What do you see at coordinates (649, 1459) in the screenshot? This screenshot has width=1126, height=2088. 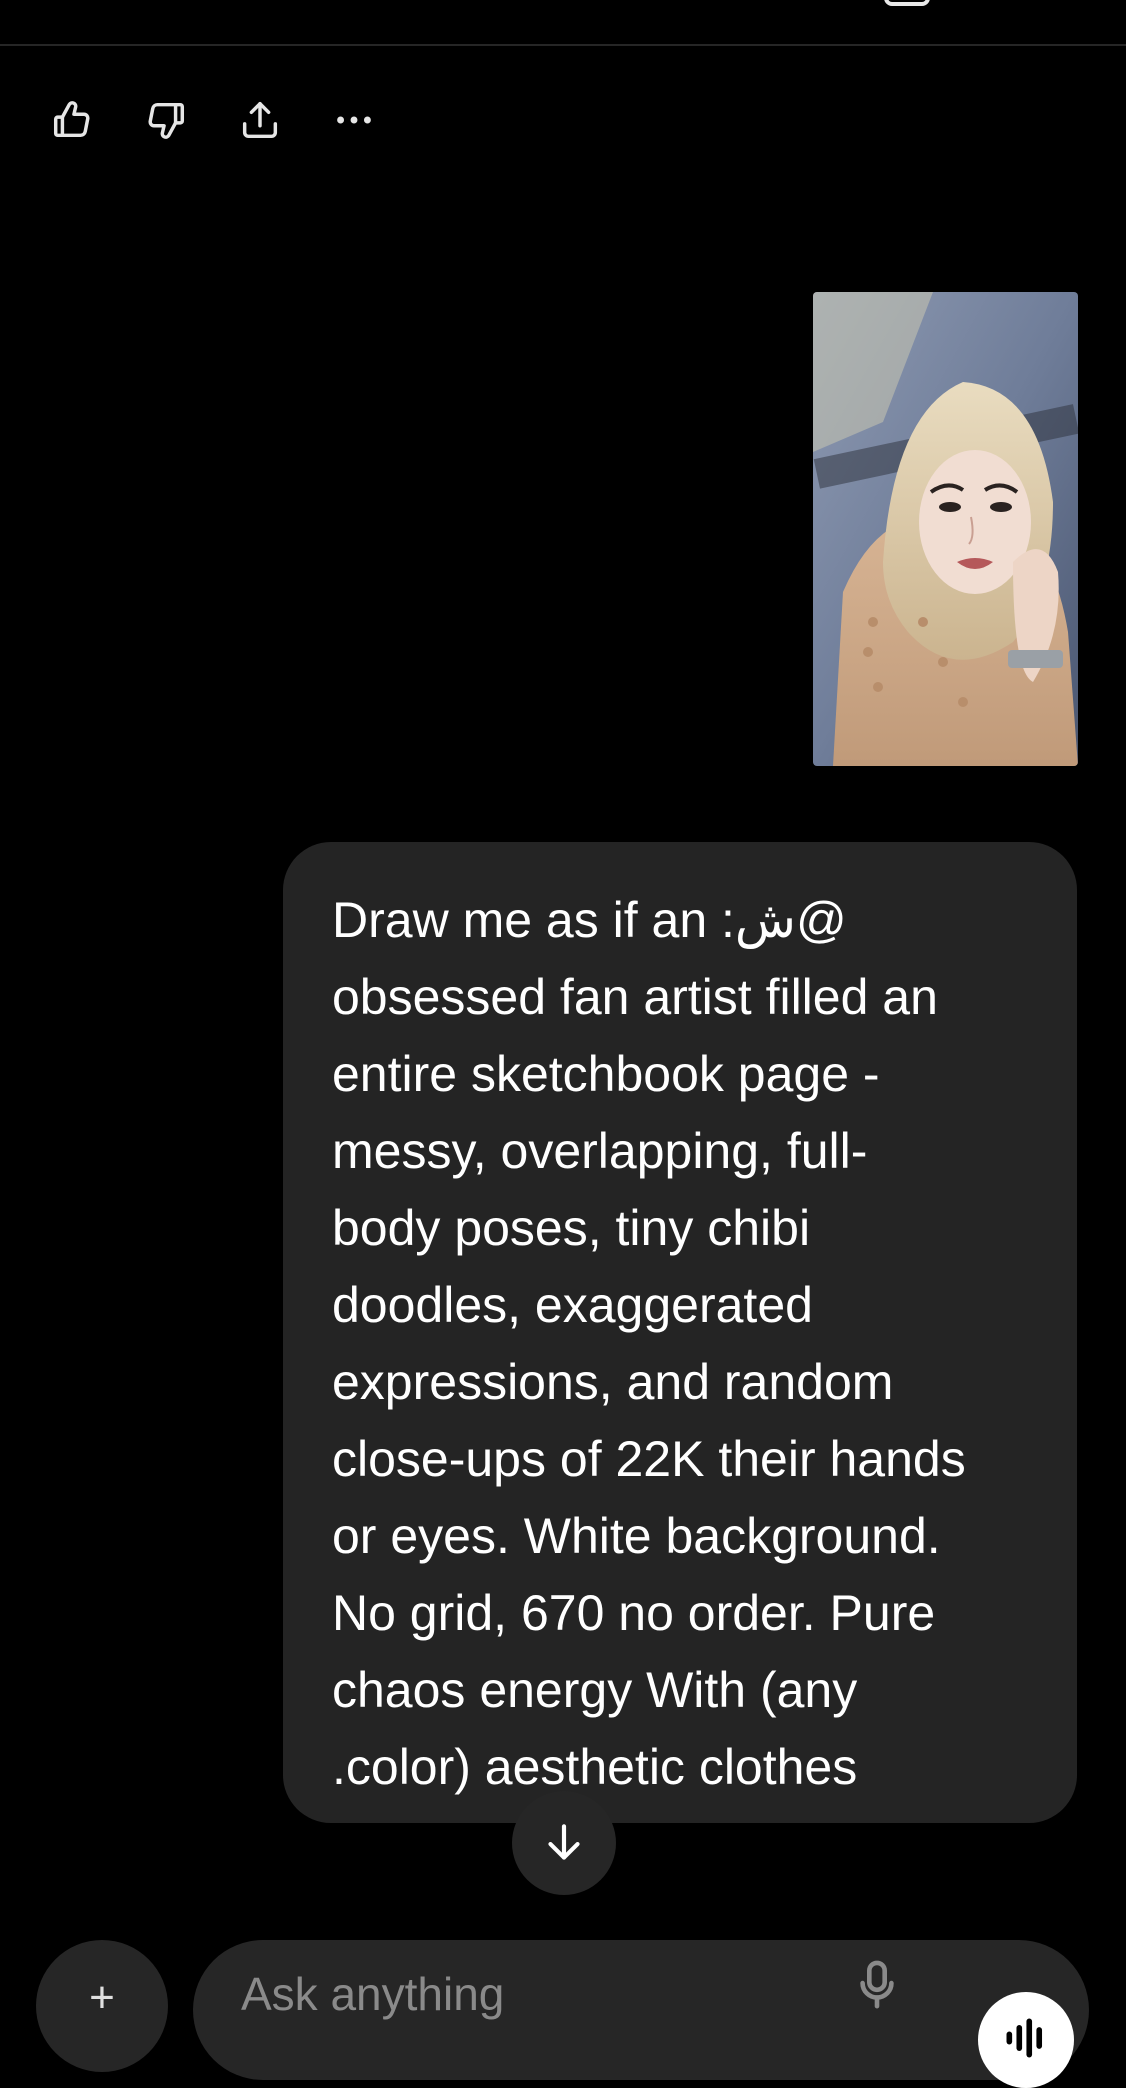 I see `message-line: close-ups of 22K their hands` at bounding box center [649, 1459].